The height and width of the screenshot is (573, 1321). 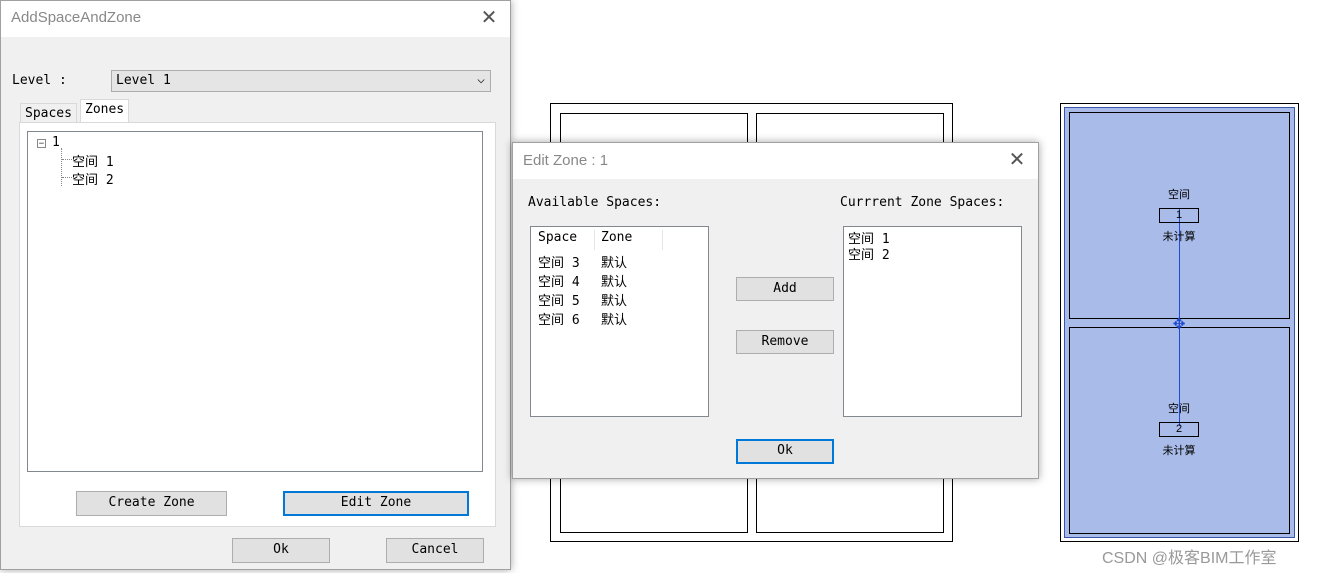 What do you see at coordinates (563, 240) in the screenshot?
I see `column-header-space: Space` at bounding box center [563, 240].